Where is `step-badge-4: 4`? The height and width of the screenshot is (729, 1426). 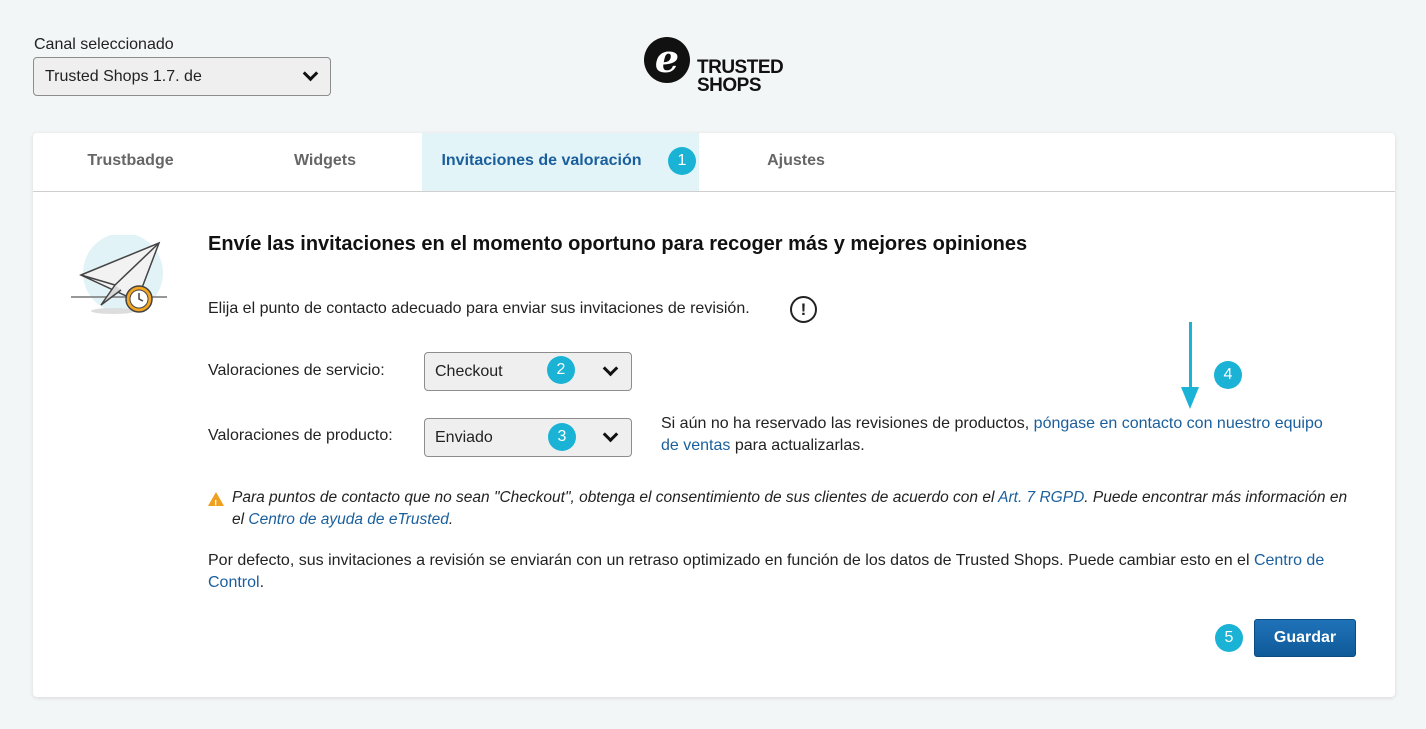
step-badge-4: 4 is located at coordinates (1228, 375).